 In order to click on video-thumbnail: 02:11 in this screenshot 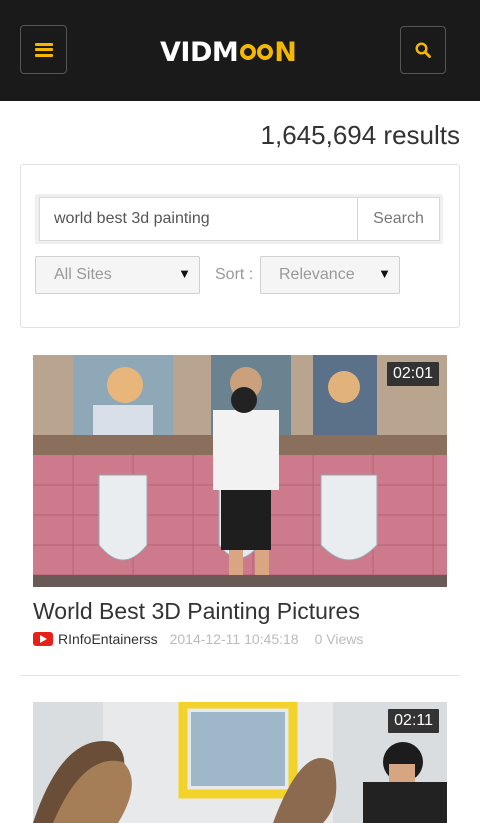, I will do `click(240, 762)`.